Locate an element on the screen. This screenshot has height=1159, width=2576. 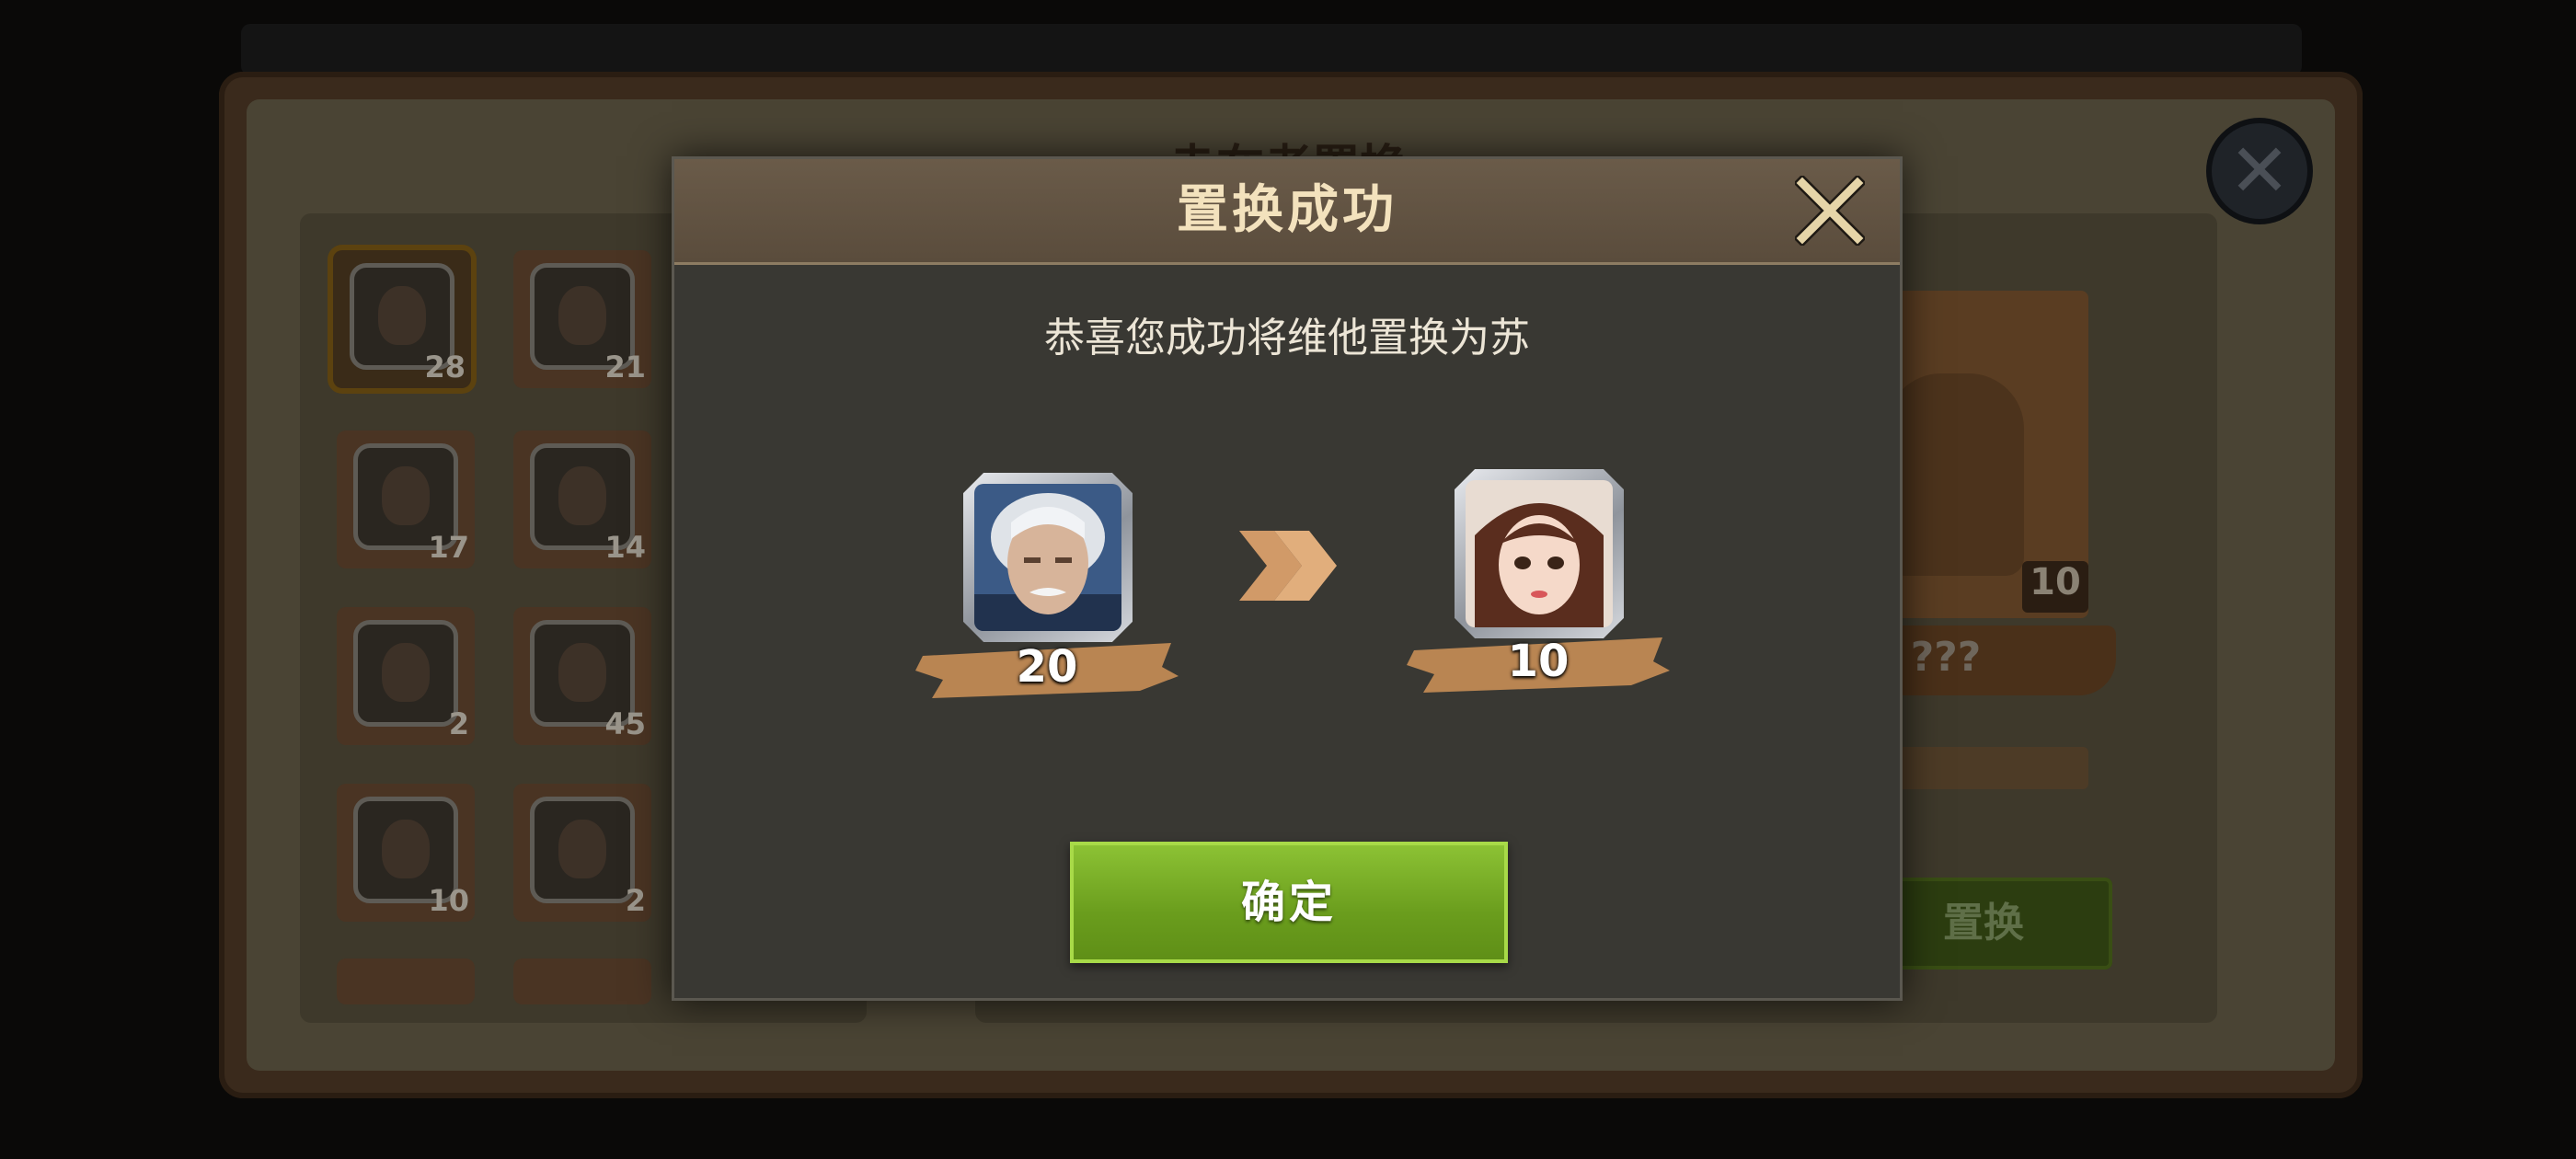
to-hero-count: 10 is located at coordinates (1538, 661).